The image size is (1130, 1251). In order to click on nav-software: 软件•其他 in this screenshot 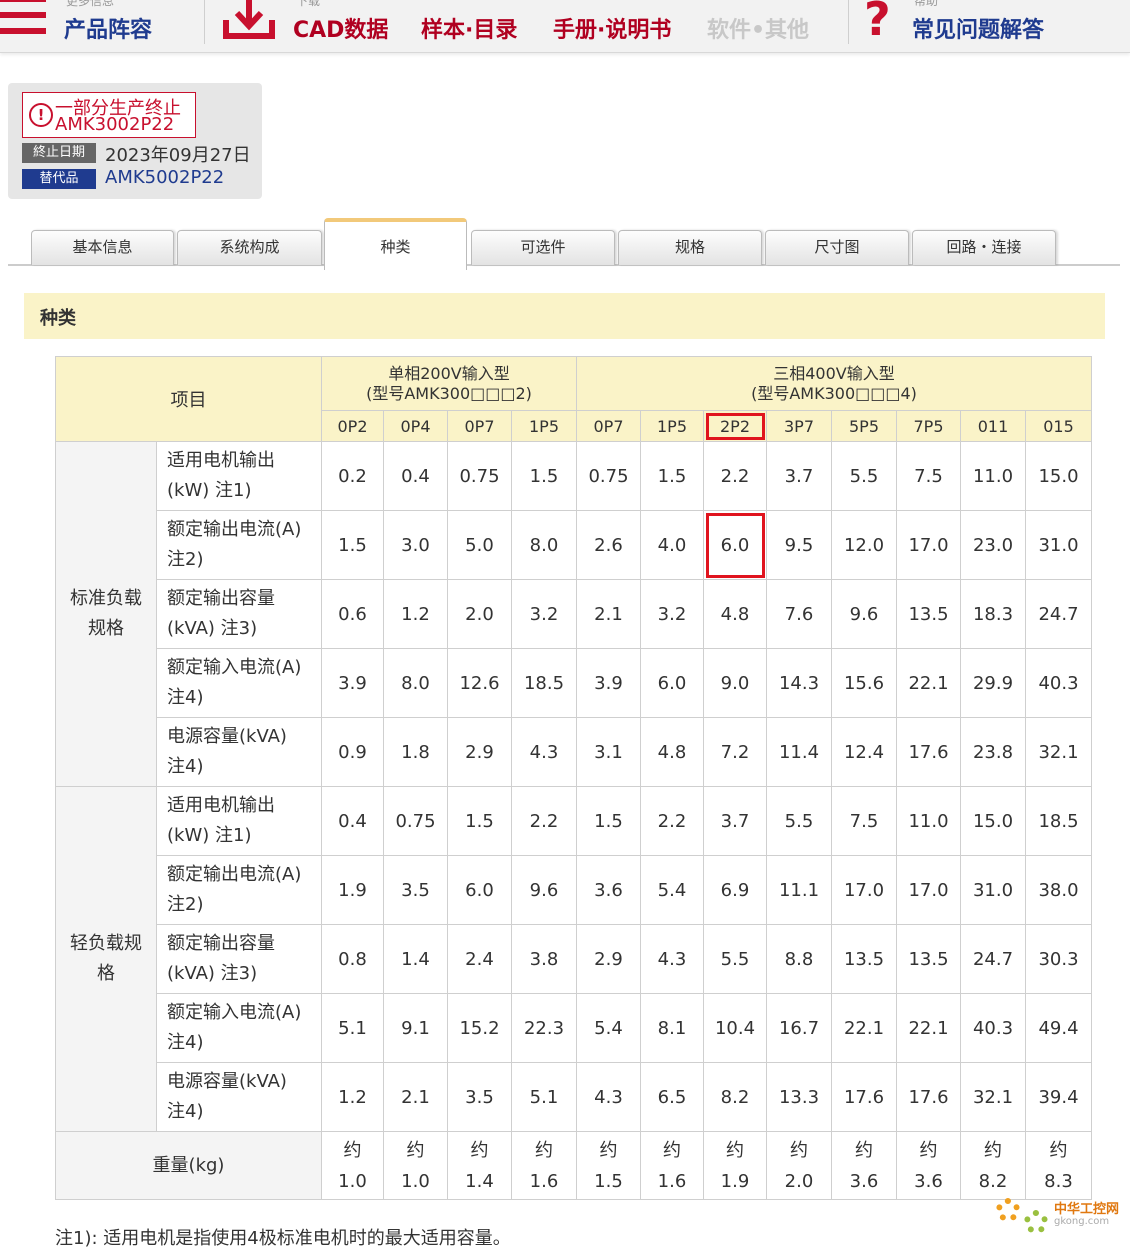, I will do `click(758, 28)`.